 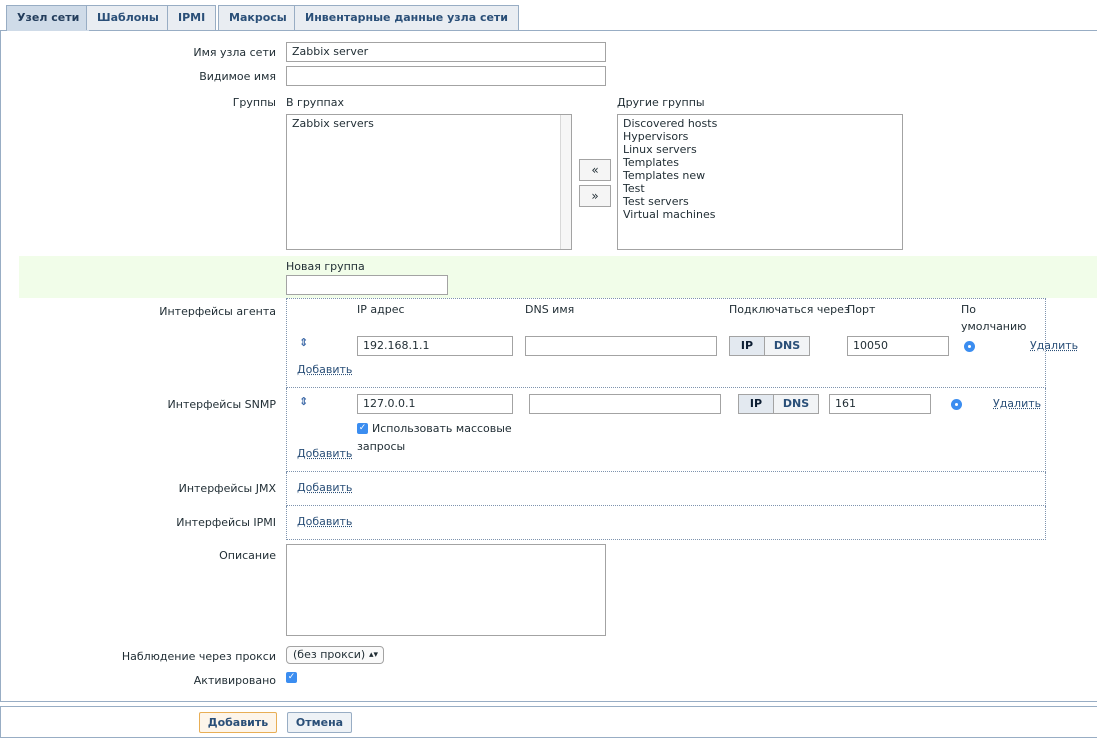 I want to click on snmp-dns-input, so click(x=625, y=404).